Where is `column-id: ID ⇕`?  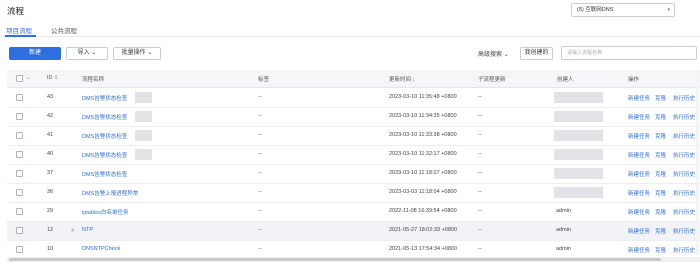
column-id: ID ⇕ is located at coordinates (53, 78).